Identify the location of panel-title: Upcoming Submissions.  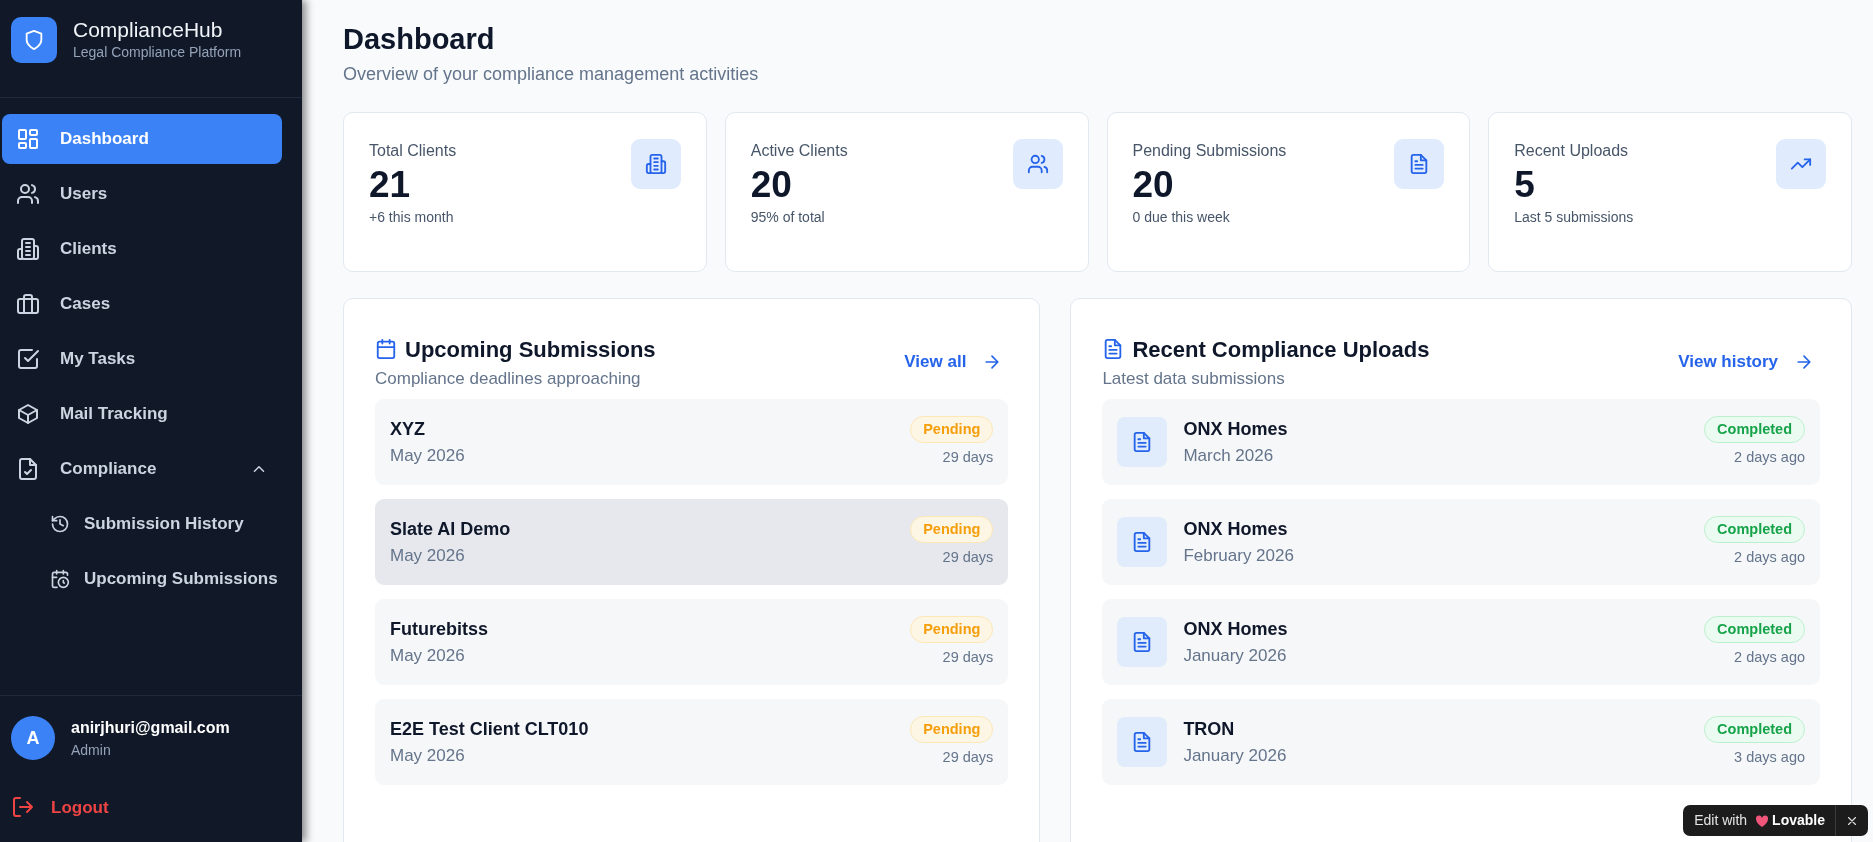
(530, 349).